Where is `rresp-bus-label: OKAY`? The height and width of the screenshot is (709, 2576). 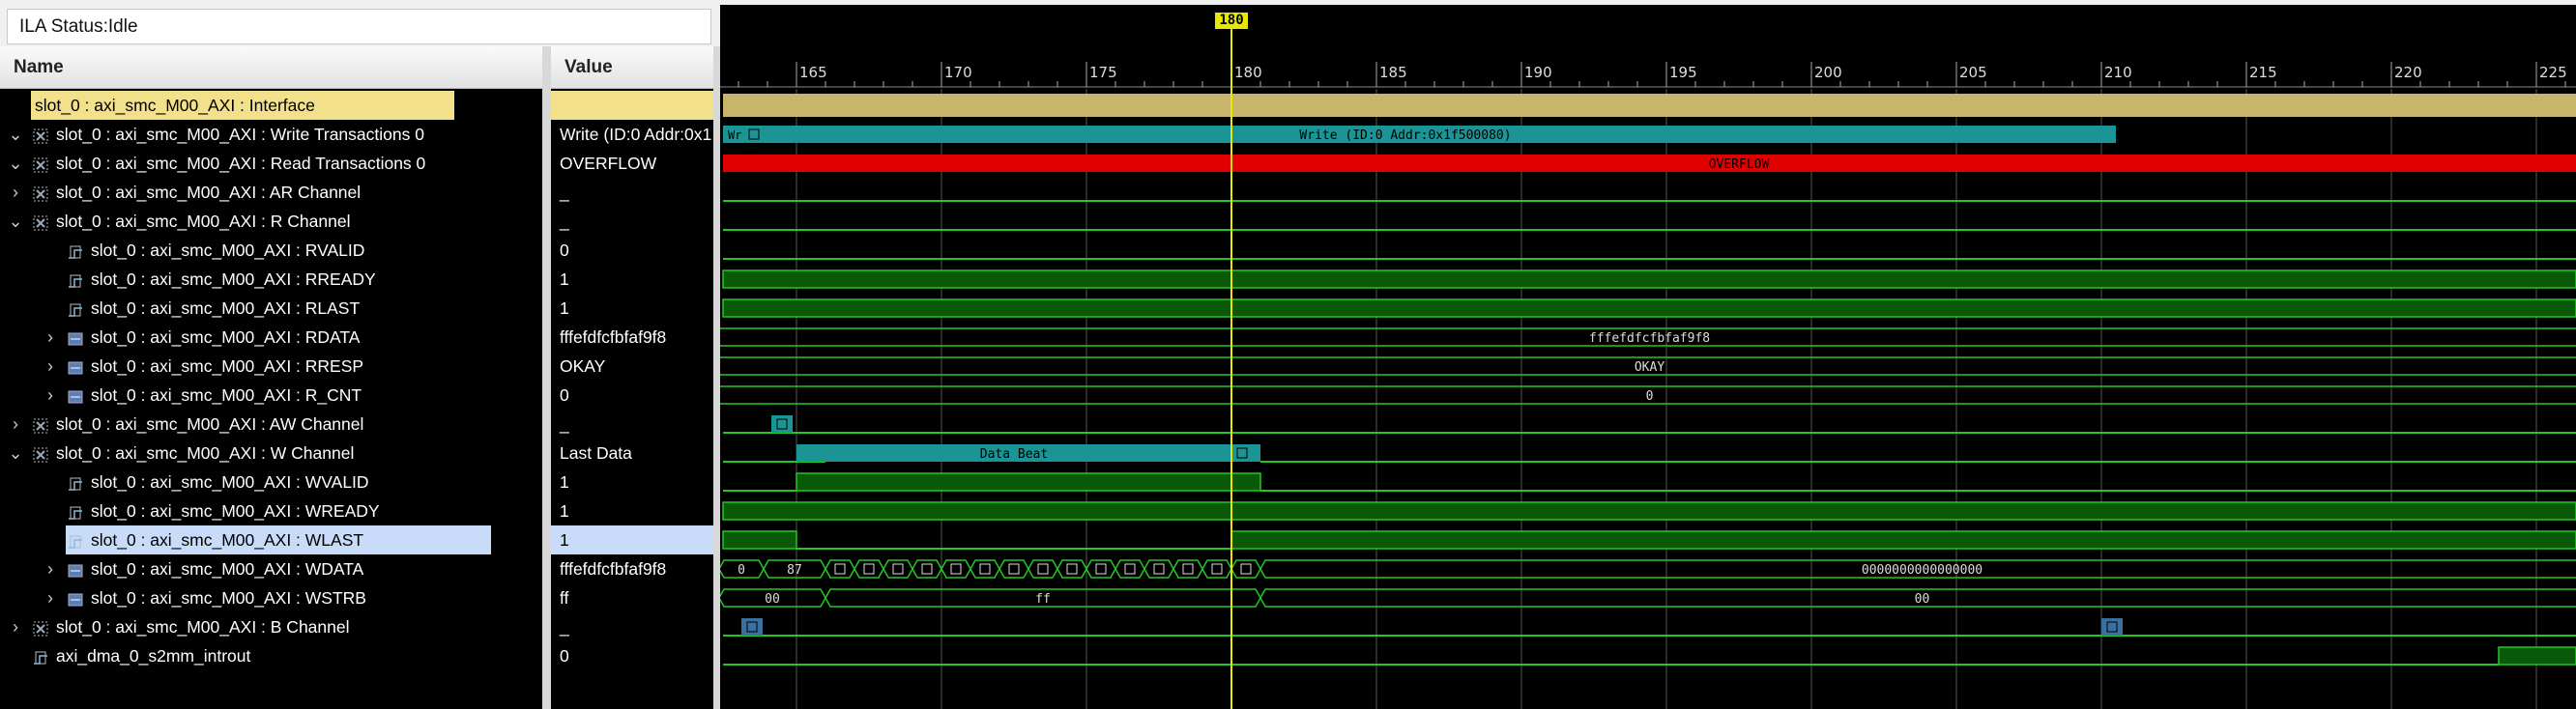 rresp-bus-label: OKAY is located at coordinates (1649, 367).